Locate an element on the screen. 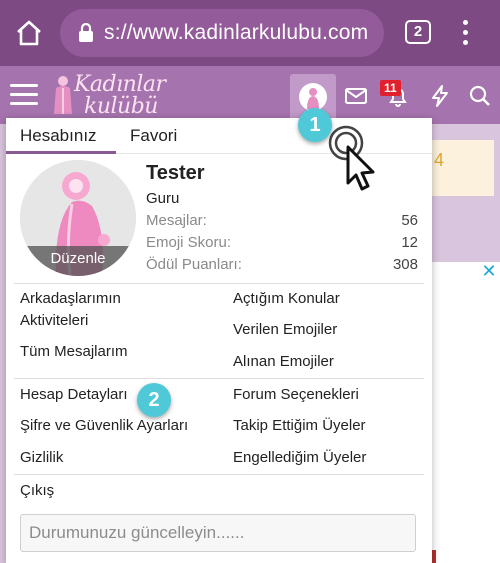  logo-figure-icon is located at coordinates (63, 95).